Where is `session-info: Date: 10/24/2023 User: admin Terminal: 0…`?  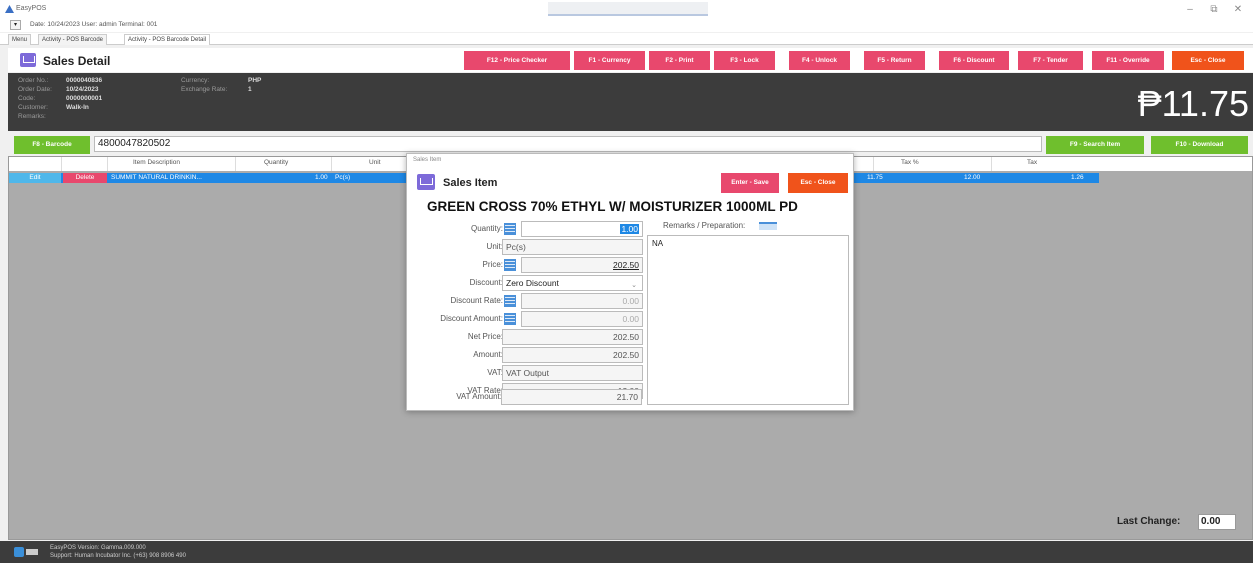
session-info: Date: 10/24/2023 User: admin Terminal: 0… is located at coordinates (94, 24).